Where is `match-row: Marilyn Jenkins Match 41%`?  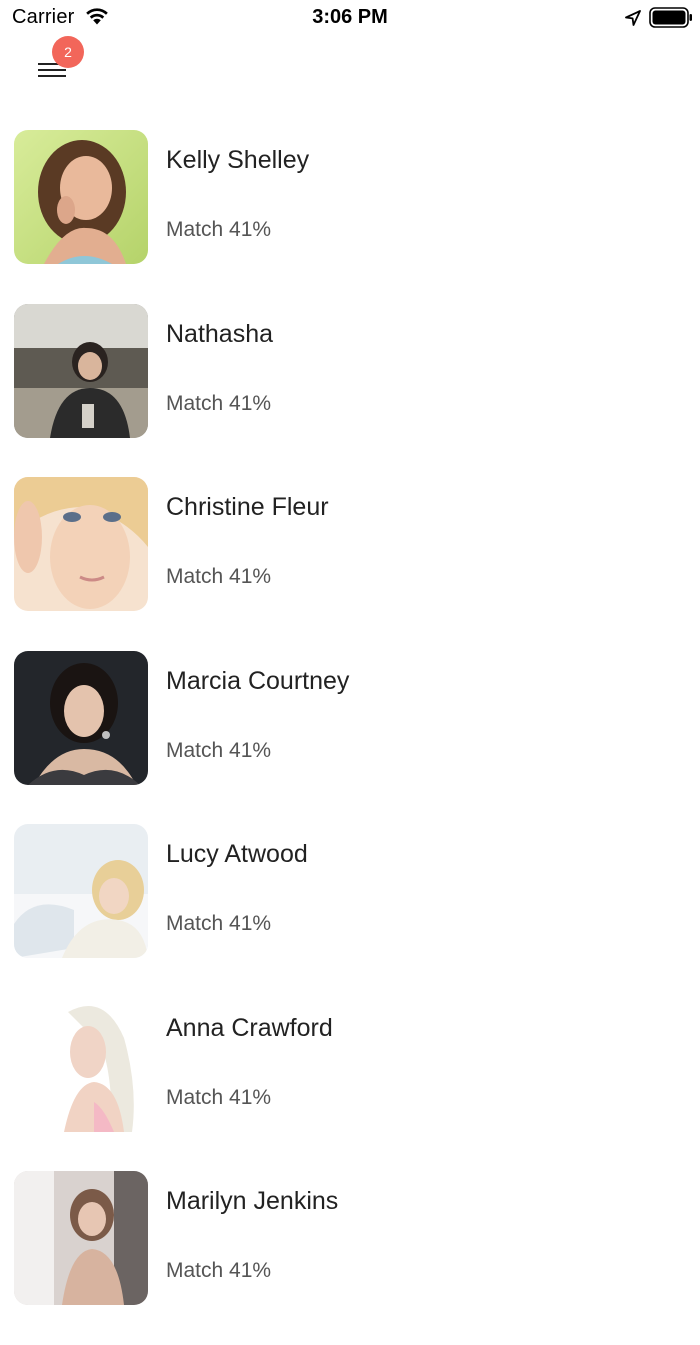 match-row: Marilyn Jenkins Match 41% is located at coordinates (350, 1258).